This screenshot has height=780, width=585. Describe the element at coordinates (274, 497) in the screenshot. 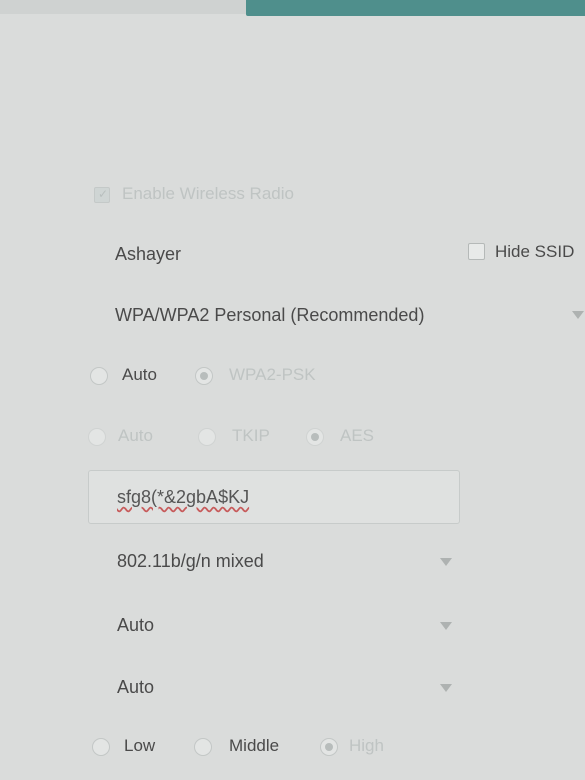

I see `password-input: sfg8(*&2gbA$KJ` at that location.